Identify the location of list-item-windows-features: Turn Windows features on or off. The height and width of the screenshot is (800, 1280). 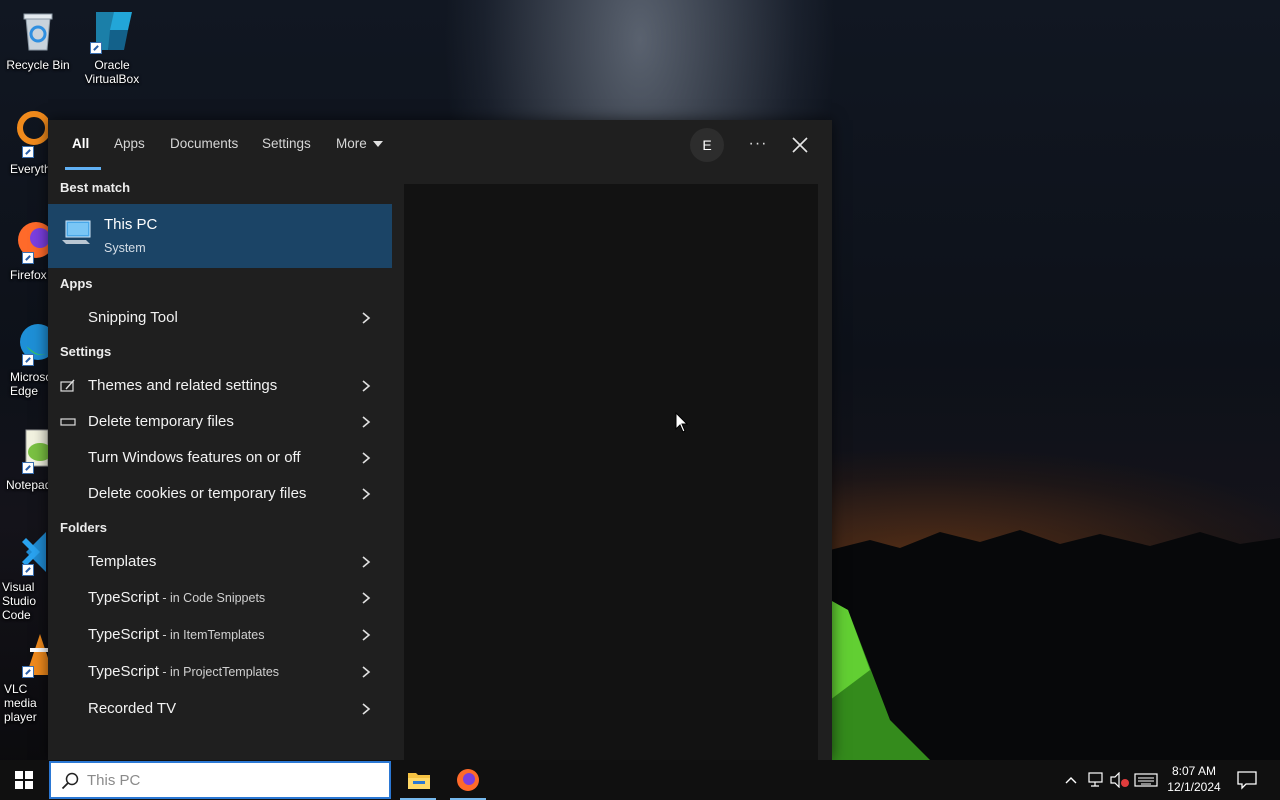
(220, 458).